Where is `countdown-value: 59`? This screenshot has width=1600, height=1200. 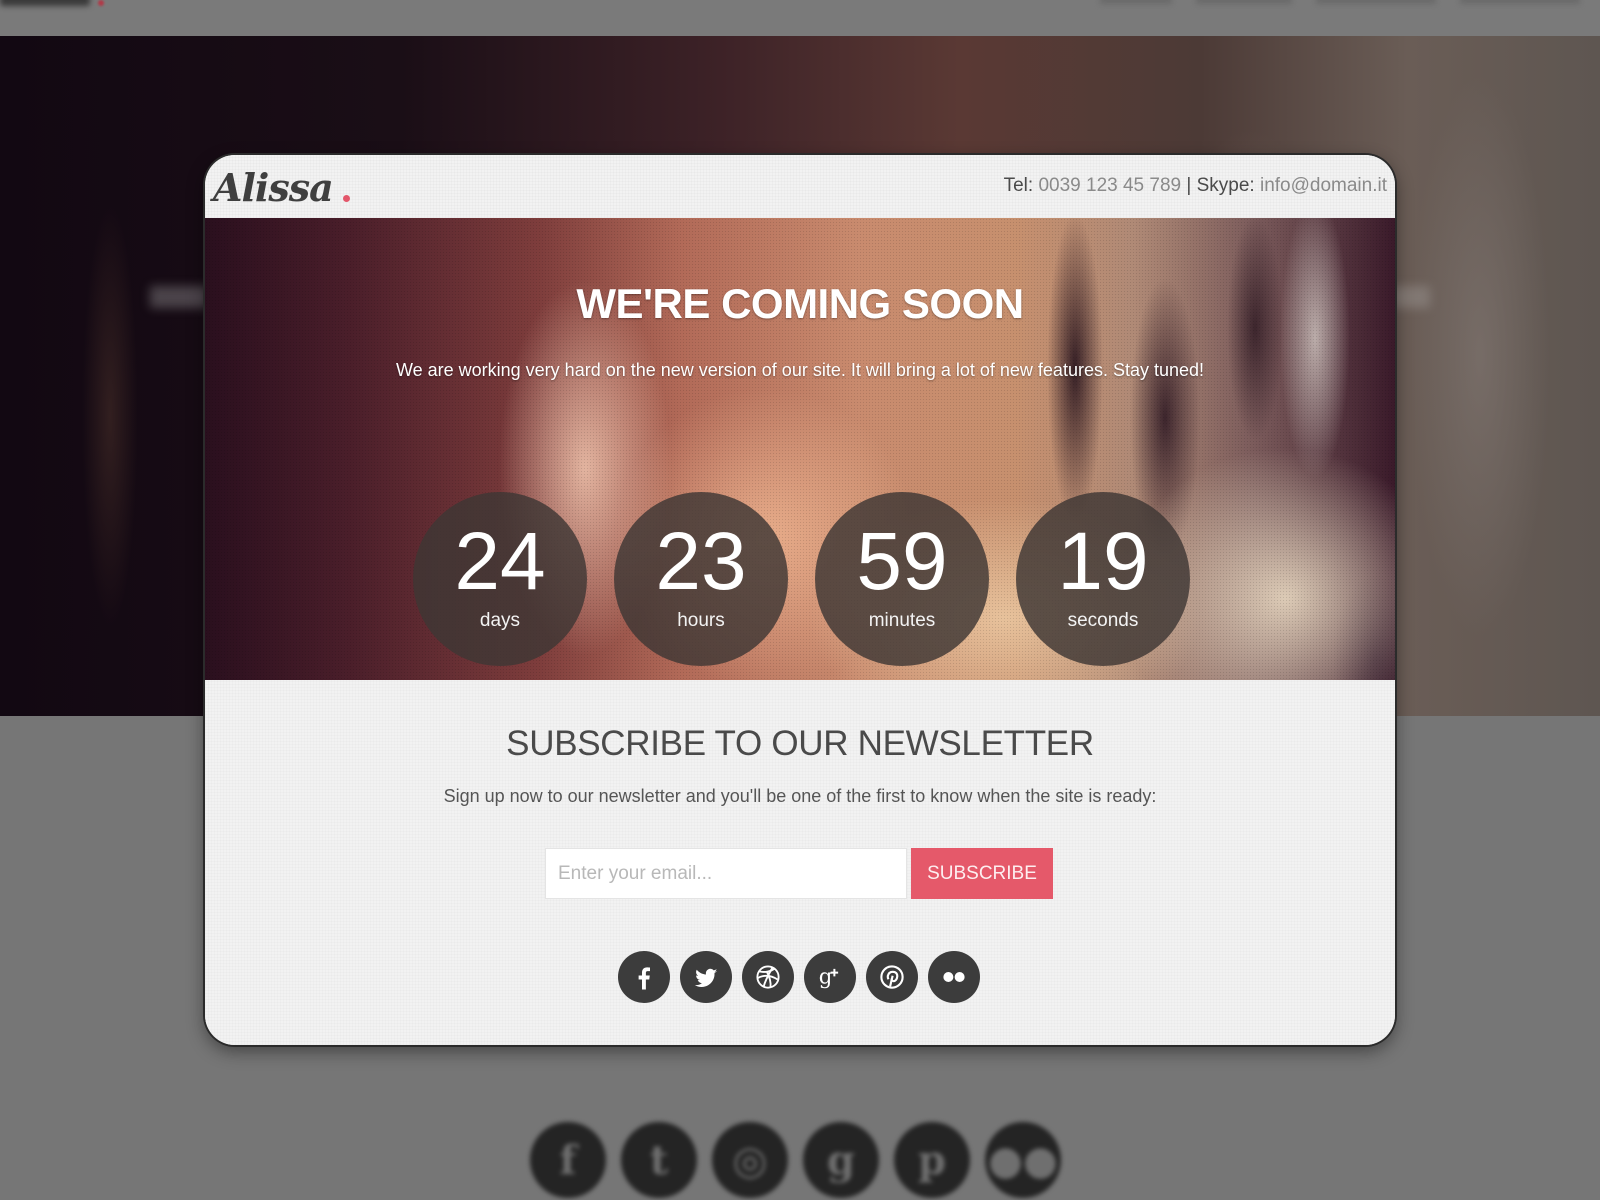
countdown-value: 59 is located at coordinates (902, 561).